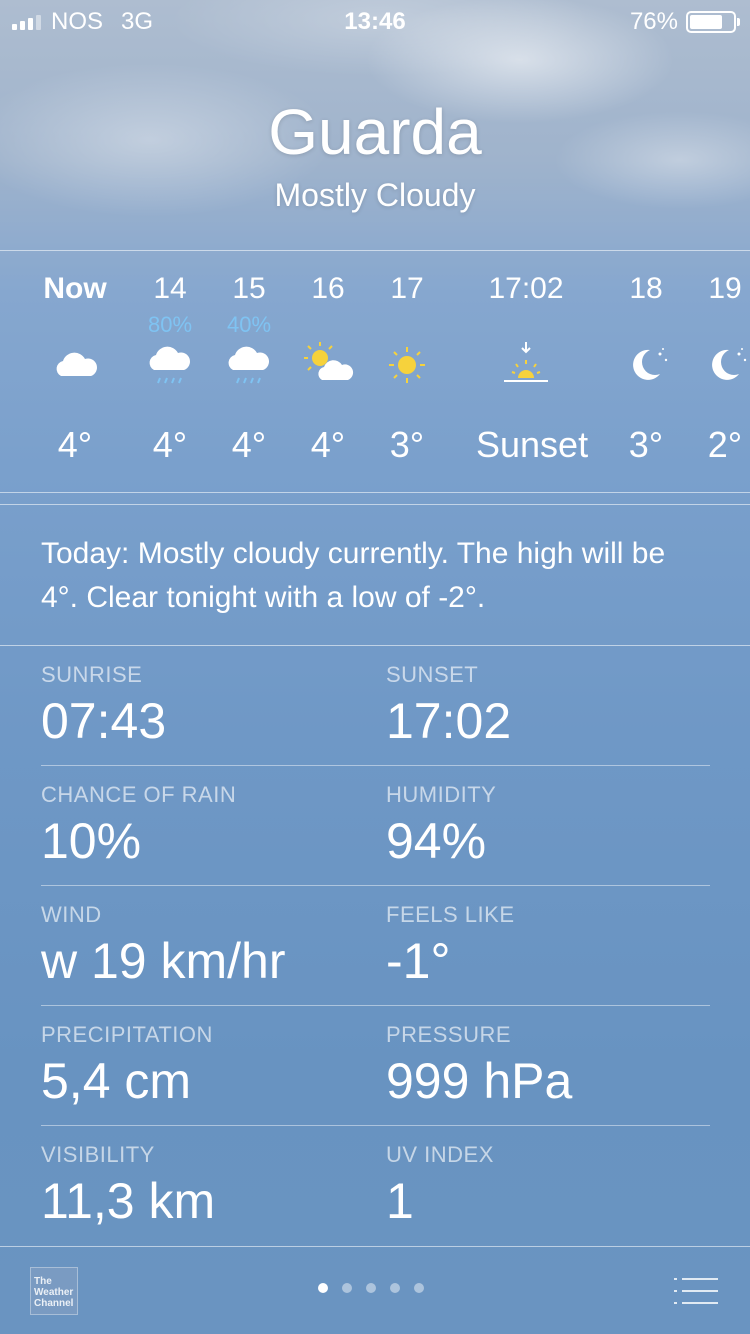 This screenshot has width=750, height=1334. What do you see at coordinates (375, 946) in the screenshot?
I see `detail-row: WIND w 19 km/hr FEELS LIKE -1°` at bounding box center [375, 946].